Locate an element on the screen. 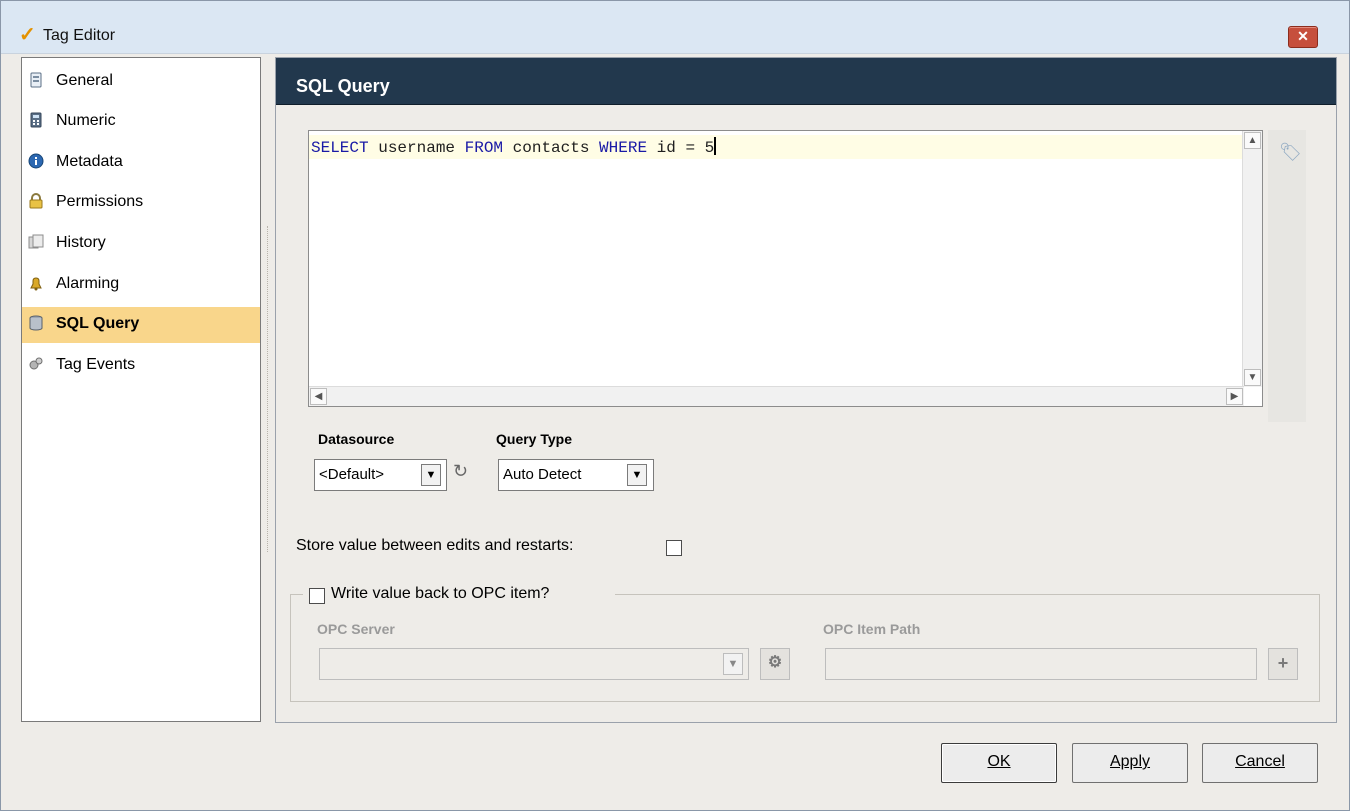 This screenshot has width=1350, height=811. sidebar-item-label: SQL Query is located at coordinates (98, 323).